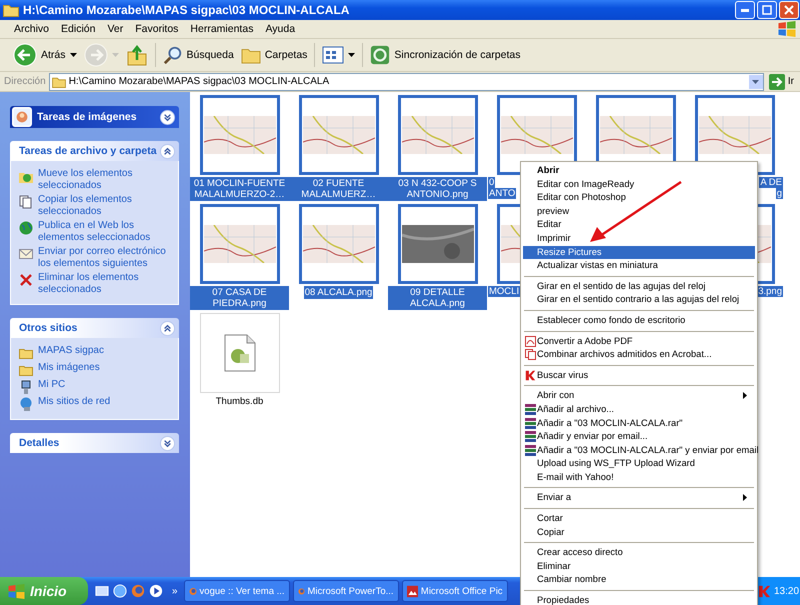 The height and width of the screenshot is (605, 800). I want to click on menu-item: Abrir, so click(639, 171).